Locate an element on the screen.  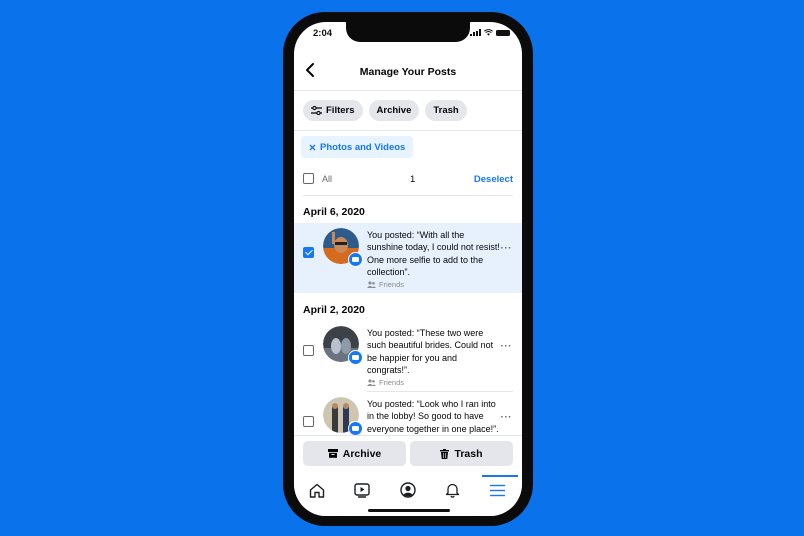
active-filter-tag: Photos and Videos is located at coordinates (357, 147).